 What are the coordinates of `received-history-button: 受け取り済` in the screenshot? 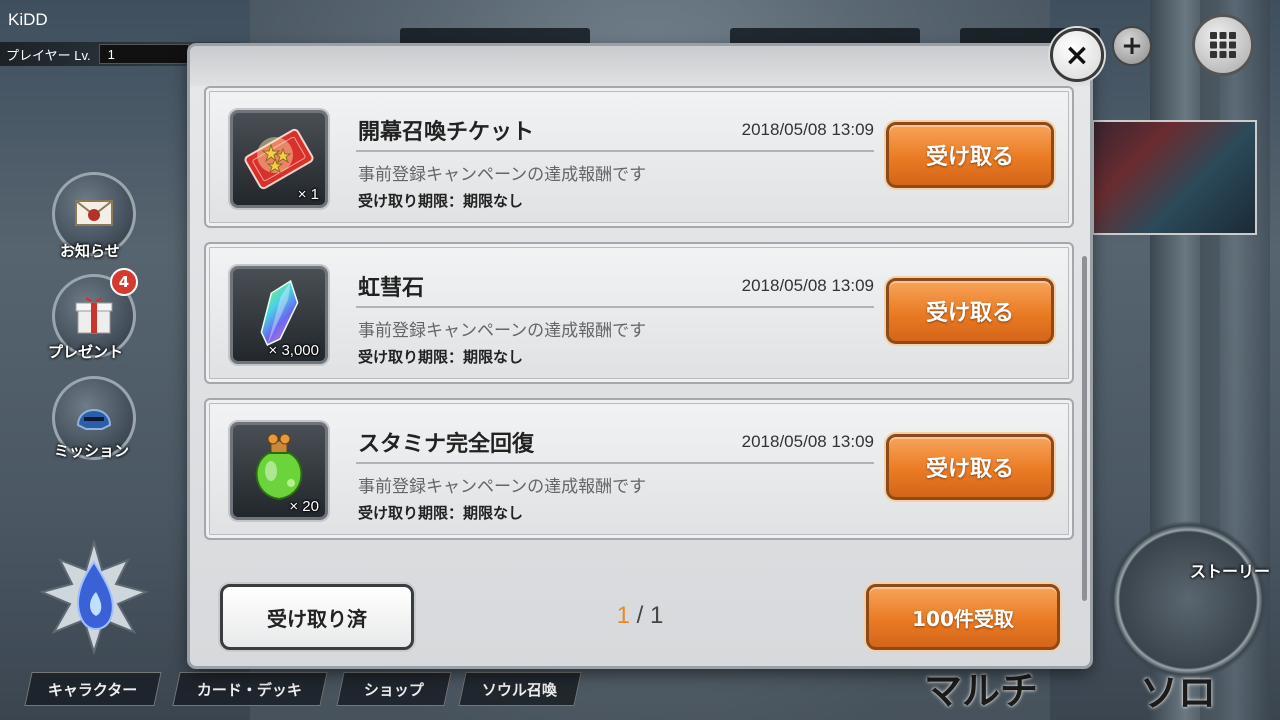 It's located at (317, 617).